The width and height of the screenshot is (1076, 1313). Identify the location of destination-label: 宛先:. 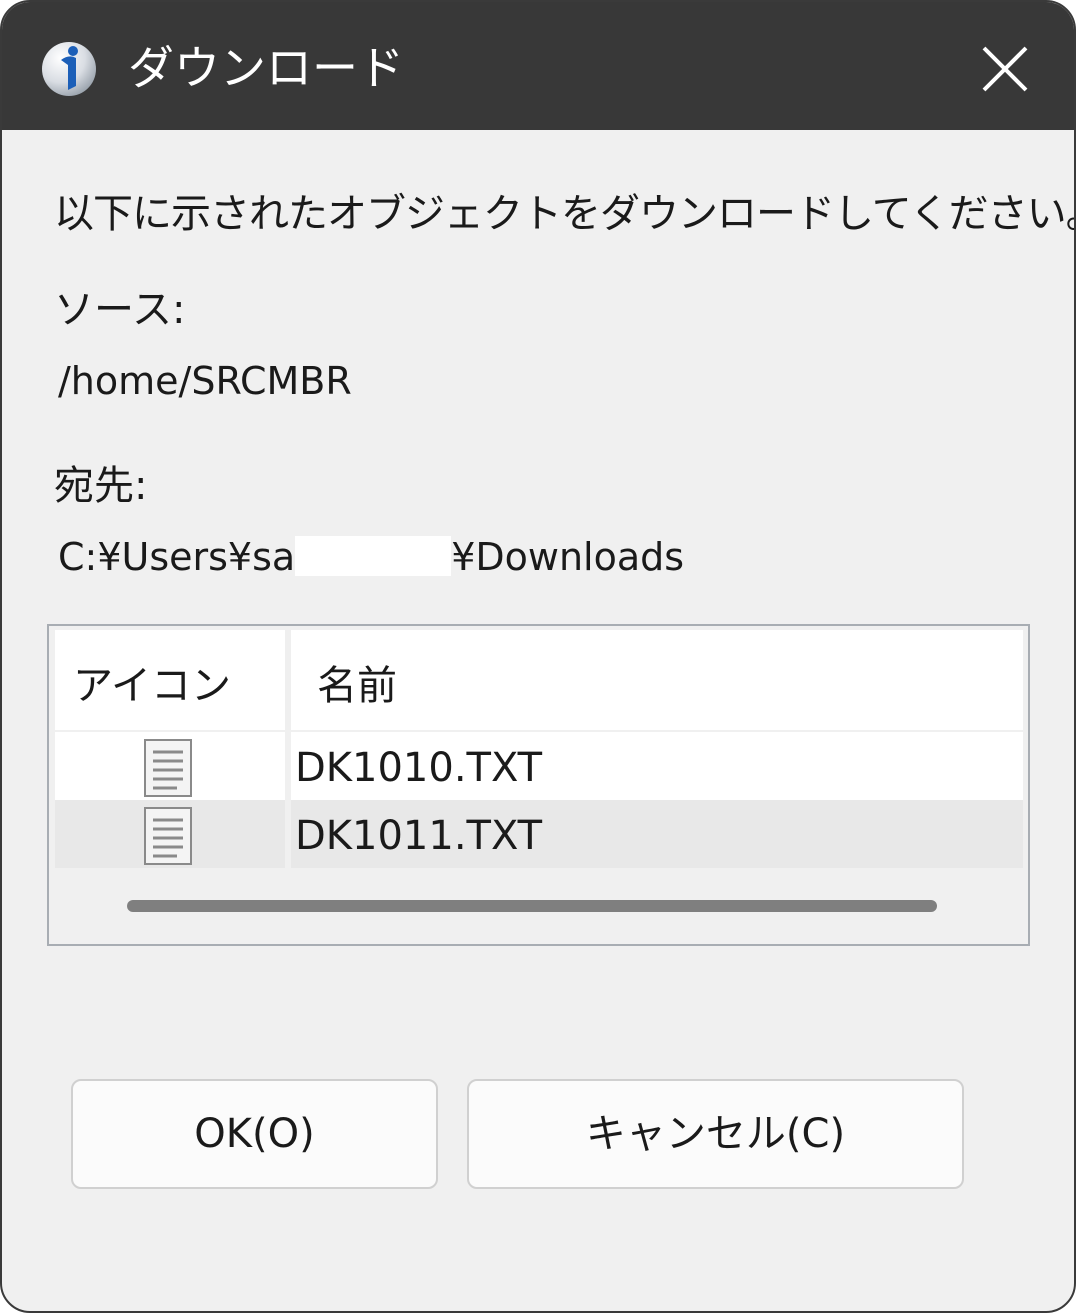
(101, 486).